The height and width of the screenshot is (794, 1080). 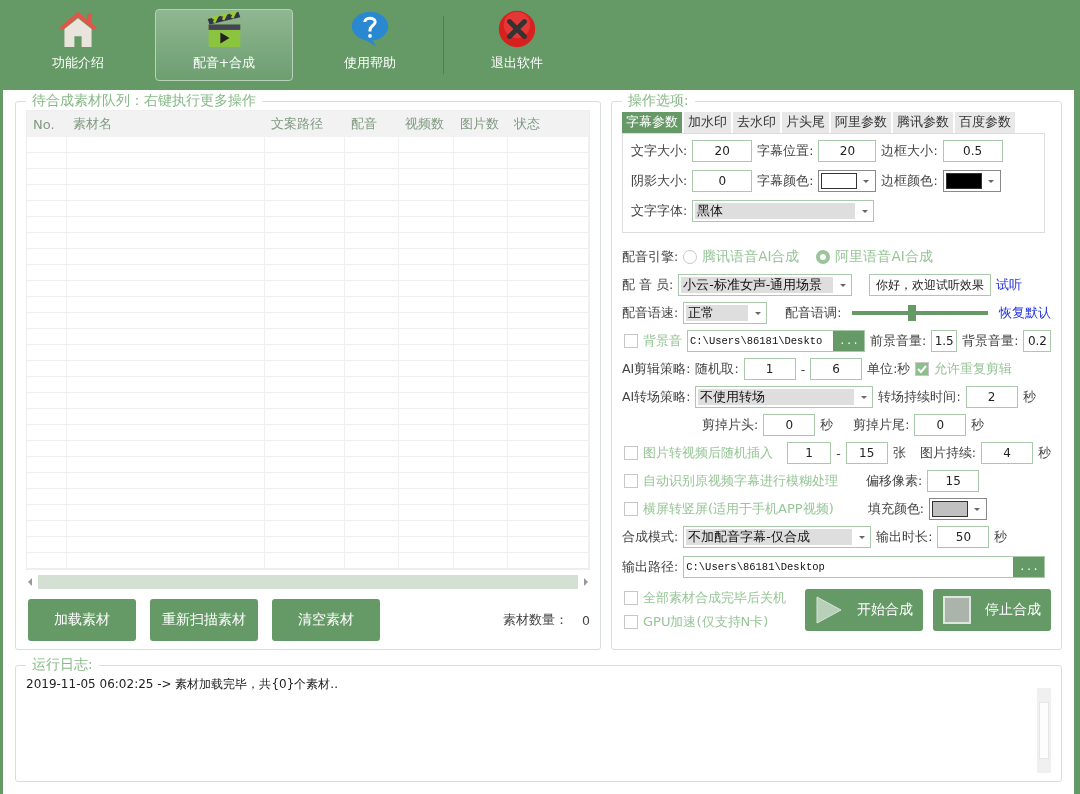 I want to click on field-label: 字幕位置:, so click(x=785, y=151).